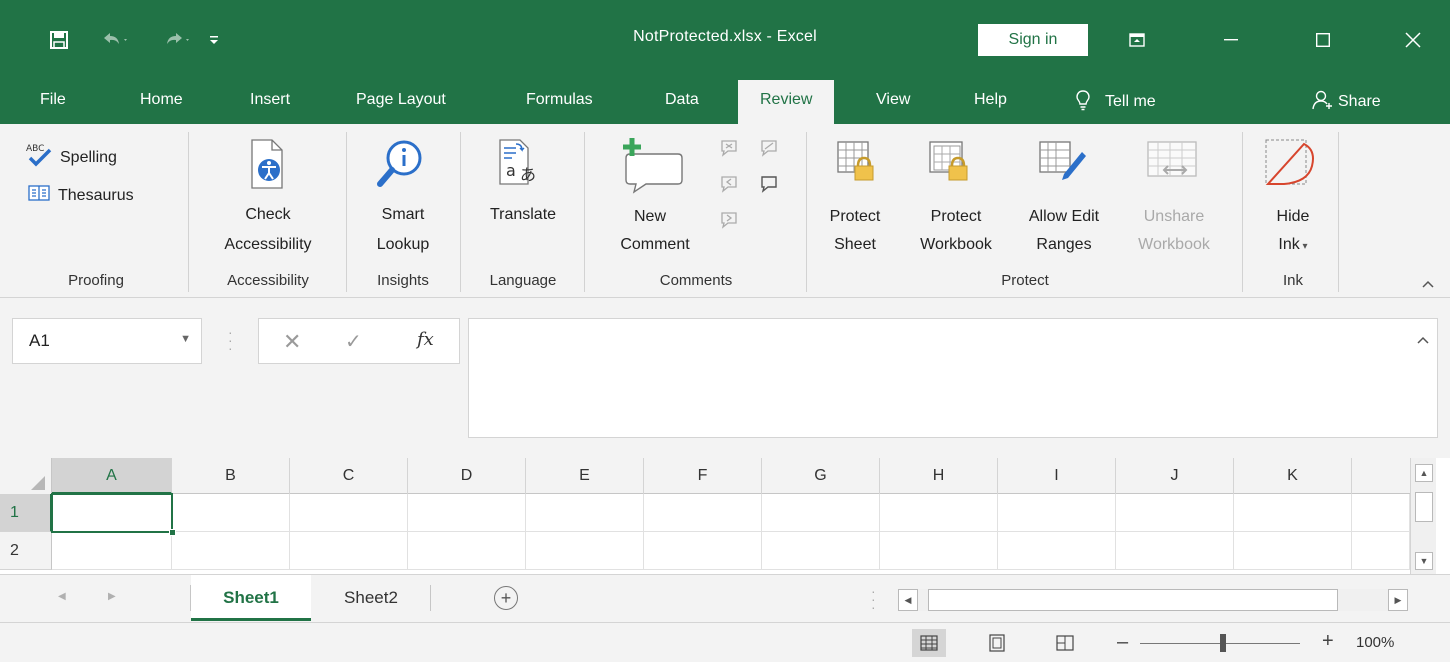 This screenshot has width=1450, height=662. What do you see at coordinates (1137, 40) in the screenshot?
I see `ribbon-display-options-icon` at bounding box center [1137, 40].